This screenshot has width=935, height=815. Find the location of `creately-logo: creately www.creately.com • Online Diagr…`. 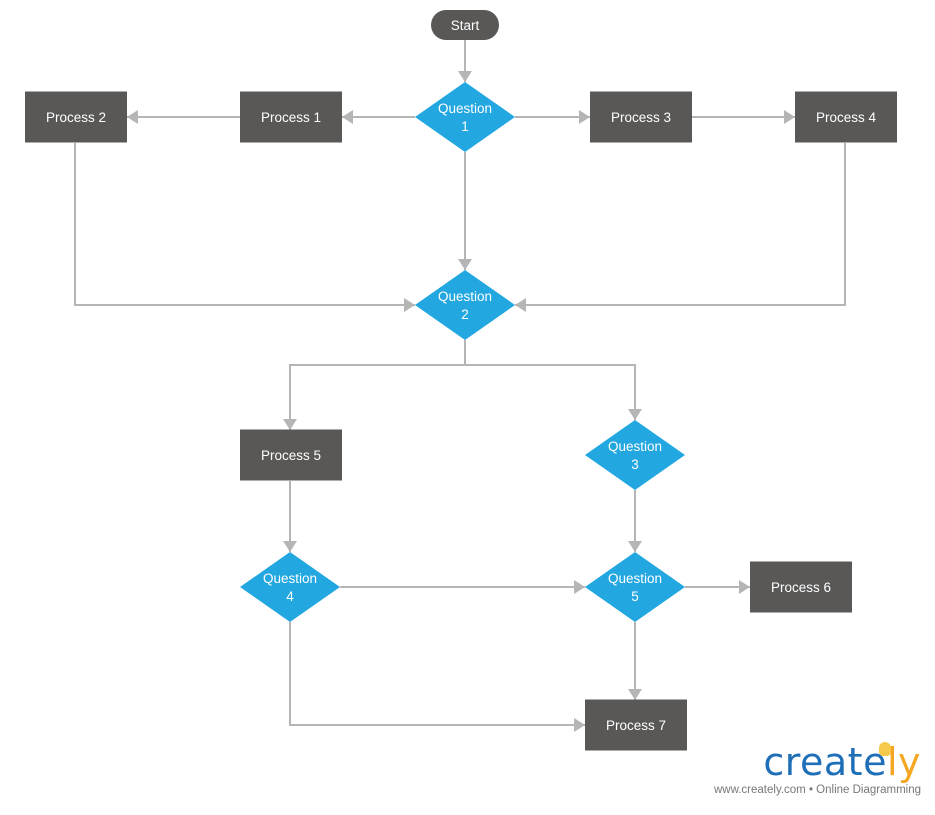

creately-logo: creately www.creately.com • Online Diagr… is located at coordinates (817, 769).